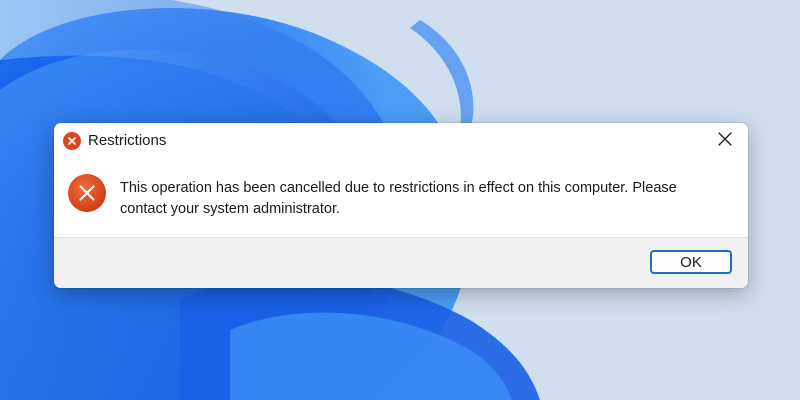  What do you see at coordinates (401, 262) in the screenshot?
I see `dialog-footer: OK` at bounding box center [401, 262].